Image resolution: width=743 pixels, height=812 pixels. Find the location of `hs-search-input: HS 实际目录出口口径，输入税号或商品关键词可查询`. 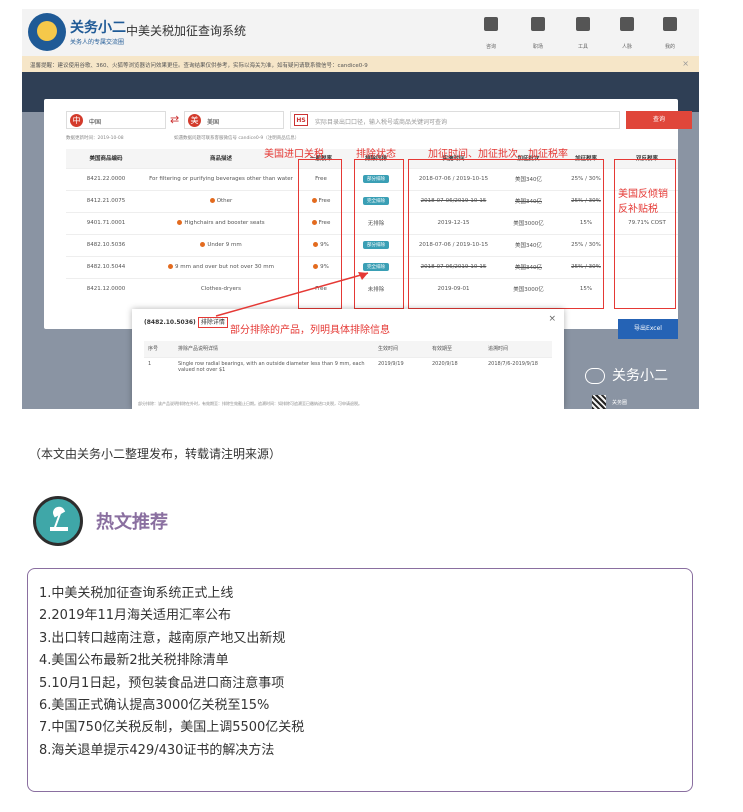

hs-search-input: HS 实际目录出口口径，输入税号或商品关键词可查询 is located at coordinates (455, 120).